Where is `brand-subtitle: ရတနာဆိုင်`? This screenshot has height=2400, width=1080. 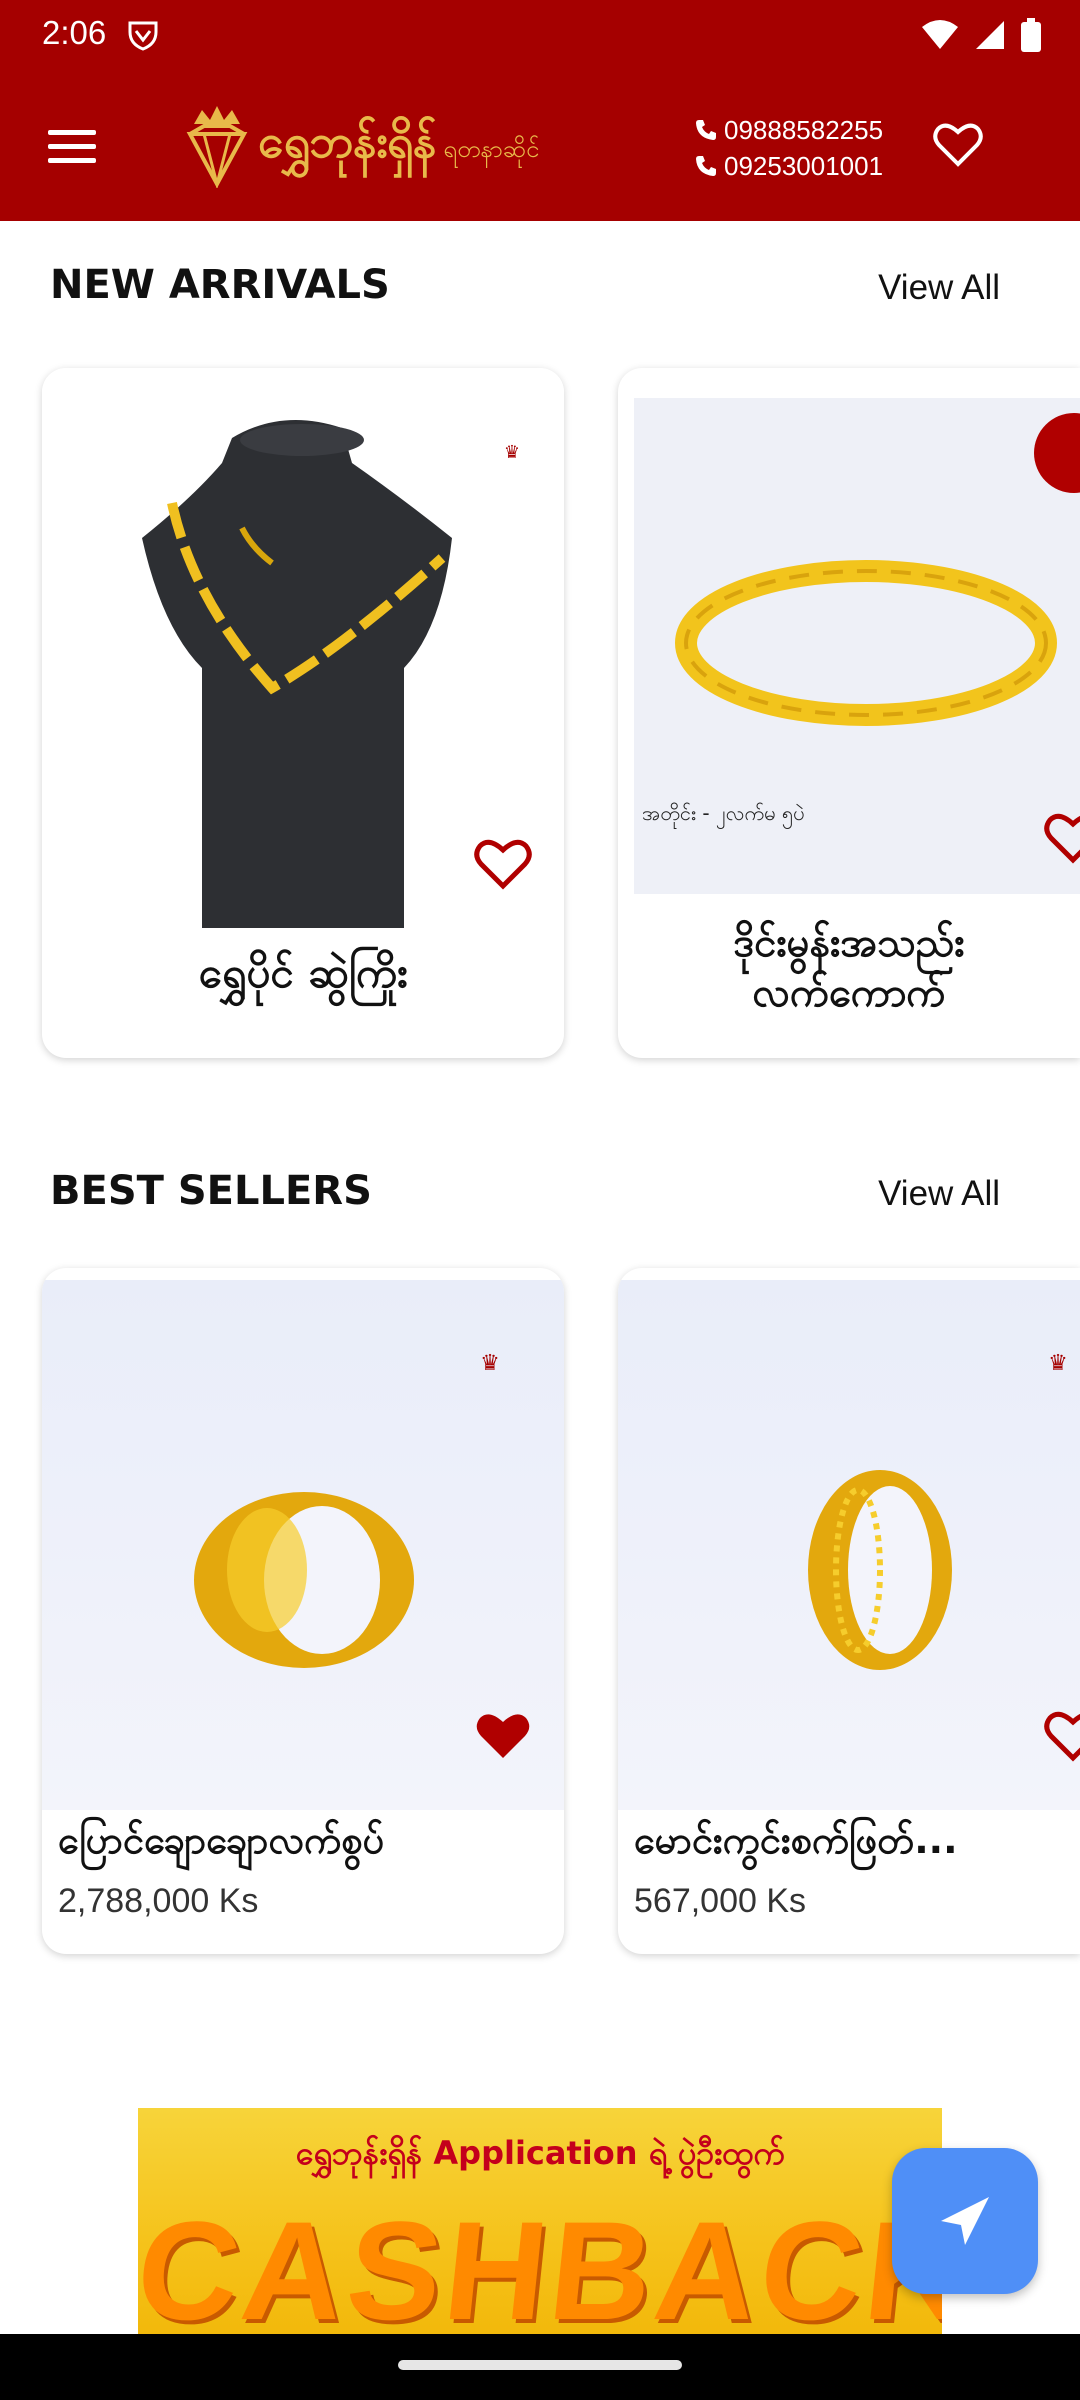 brand-subtitle: ရတနာဆိုင် is located at coordinates (491, 149).